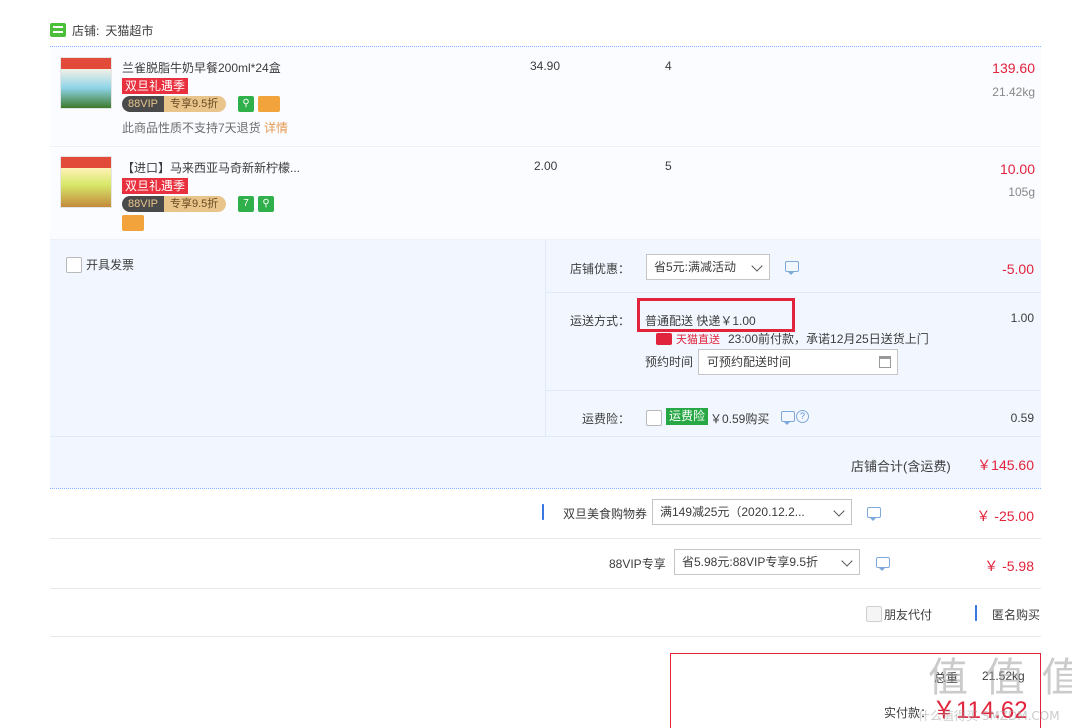 The width and height of the screenshot is (1072, 728). I want to click on return-note-text: 此商品性质不支持7天退货, so click(191, 128).